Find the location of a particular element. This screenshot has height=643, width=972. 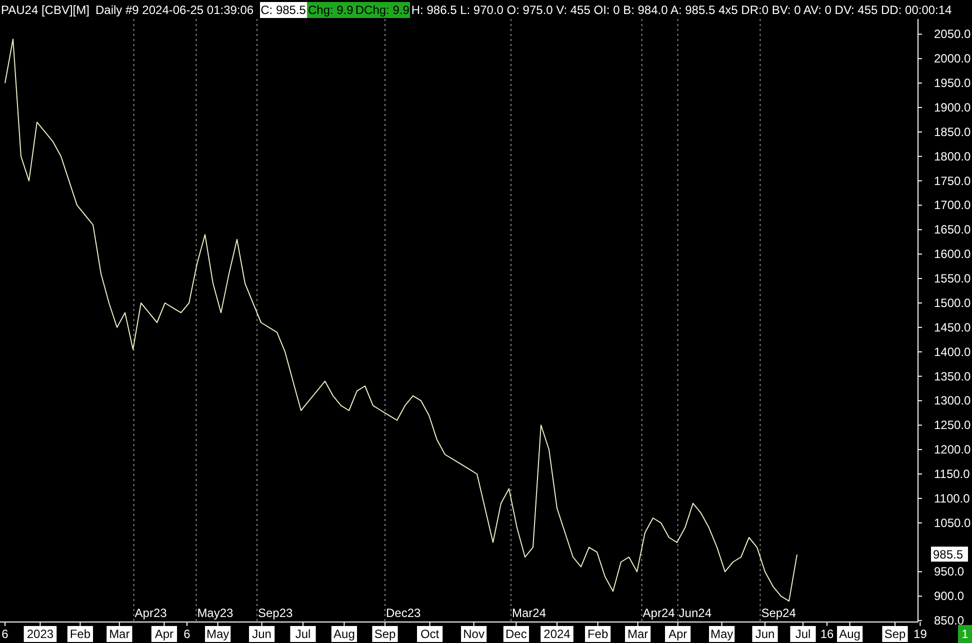

marker-label: Apr24 is located at coordinates (658, 613).